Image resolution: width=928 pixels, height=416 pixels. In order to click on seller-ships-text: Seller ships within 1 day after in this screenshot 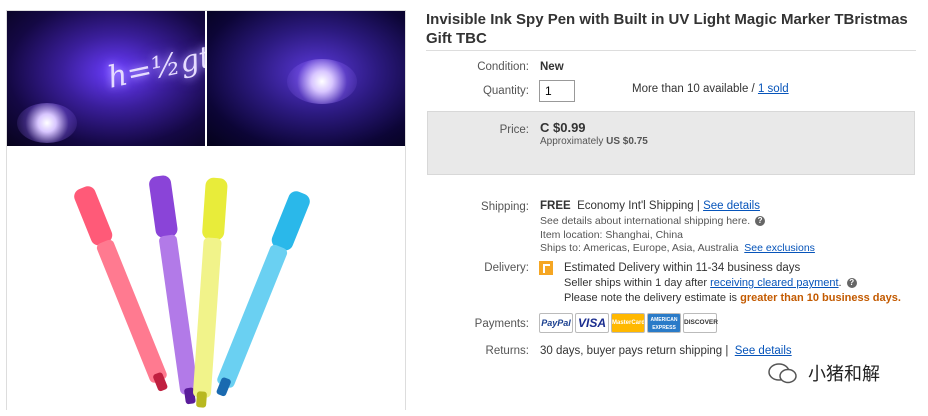, I will do `click(636, 283)`.